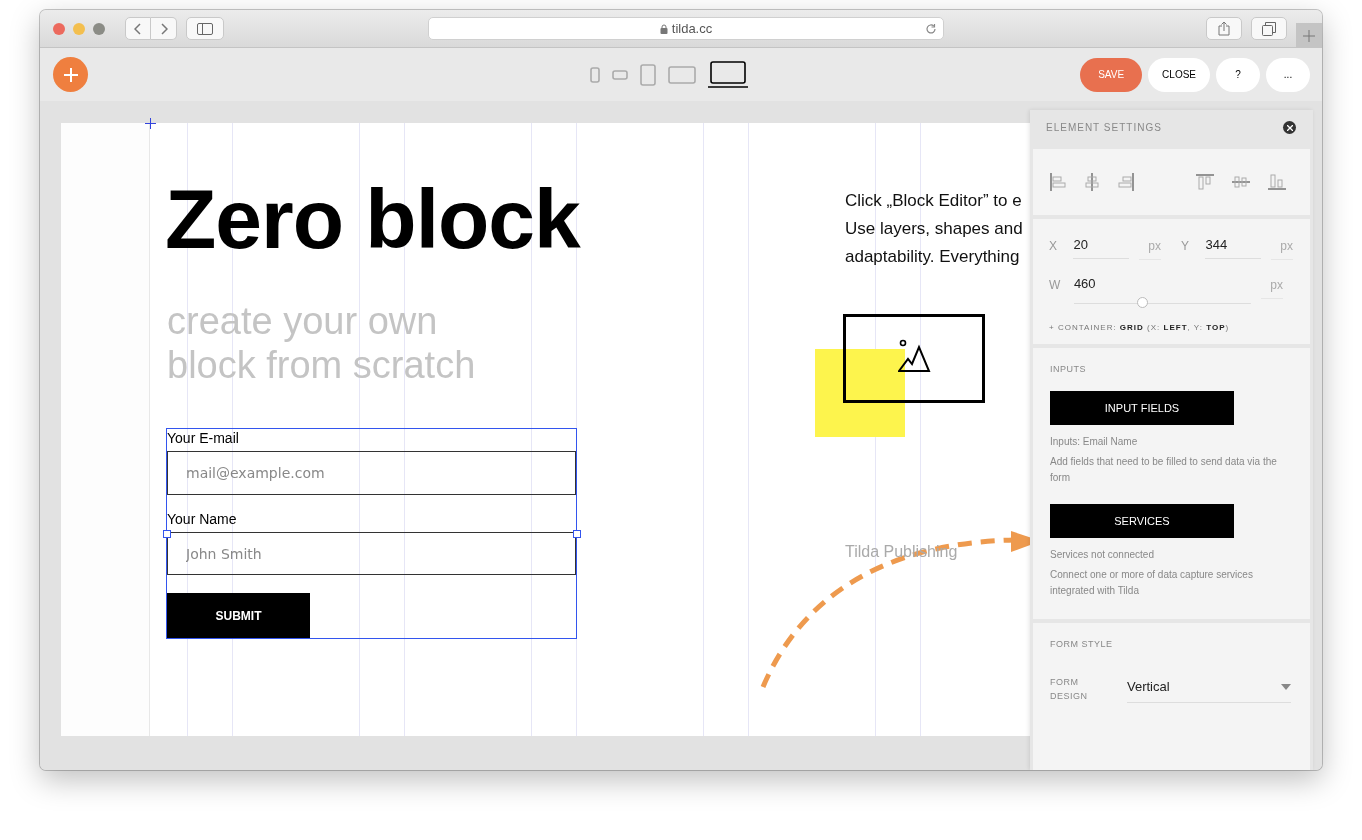 The image size is (1362, 840). I want to click on section-heading: FORM STYLE, so click(1081, 644).